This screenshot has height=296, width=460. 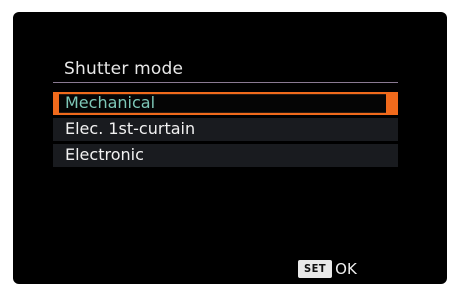 What do you see at coordinates (104, 154) in the screenshot?
I see `option-label: Electronic` at bounding box center [104, 154].